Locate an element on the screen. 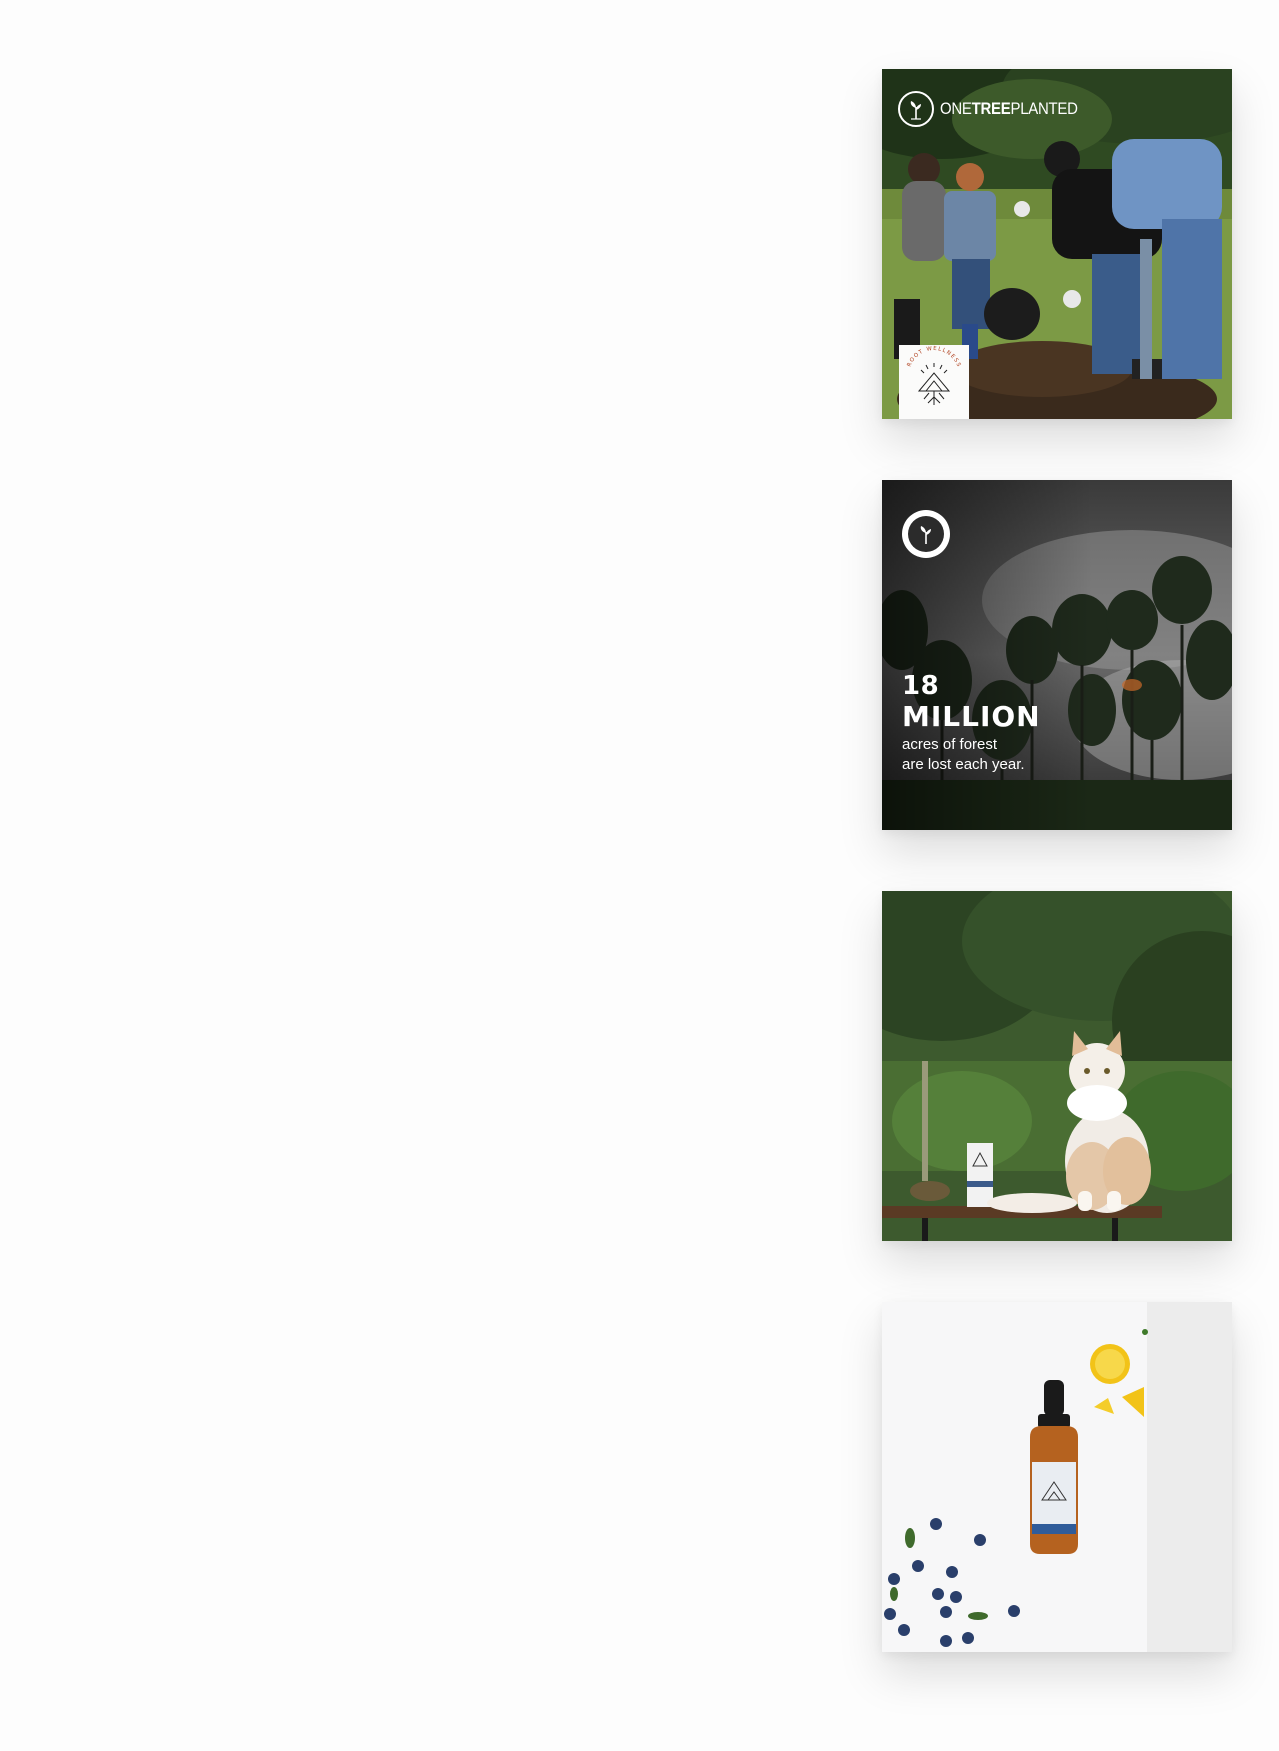 This screenshot has width=1279, height=1751. post-tile-cat-product is located at coordinates (1057, 1066).